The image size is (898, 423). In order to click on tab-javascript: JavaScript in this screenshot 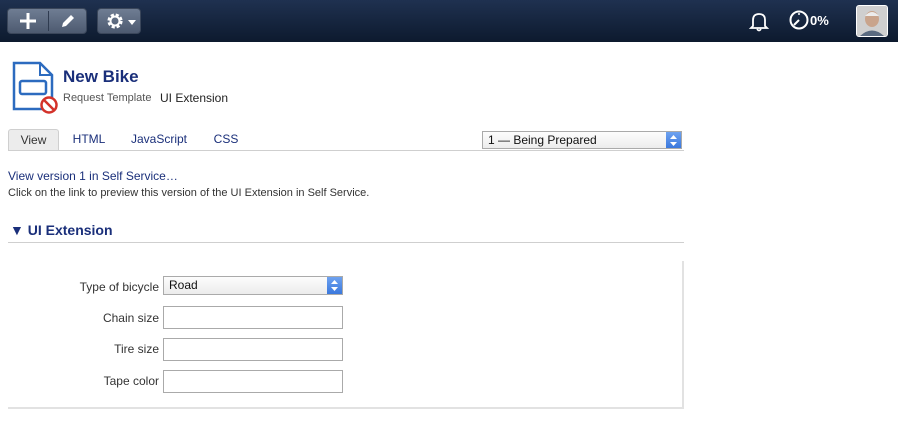, I will do `click(159, 139)`.